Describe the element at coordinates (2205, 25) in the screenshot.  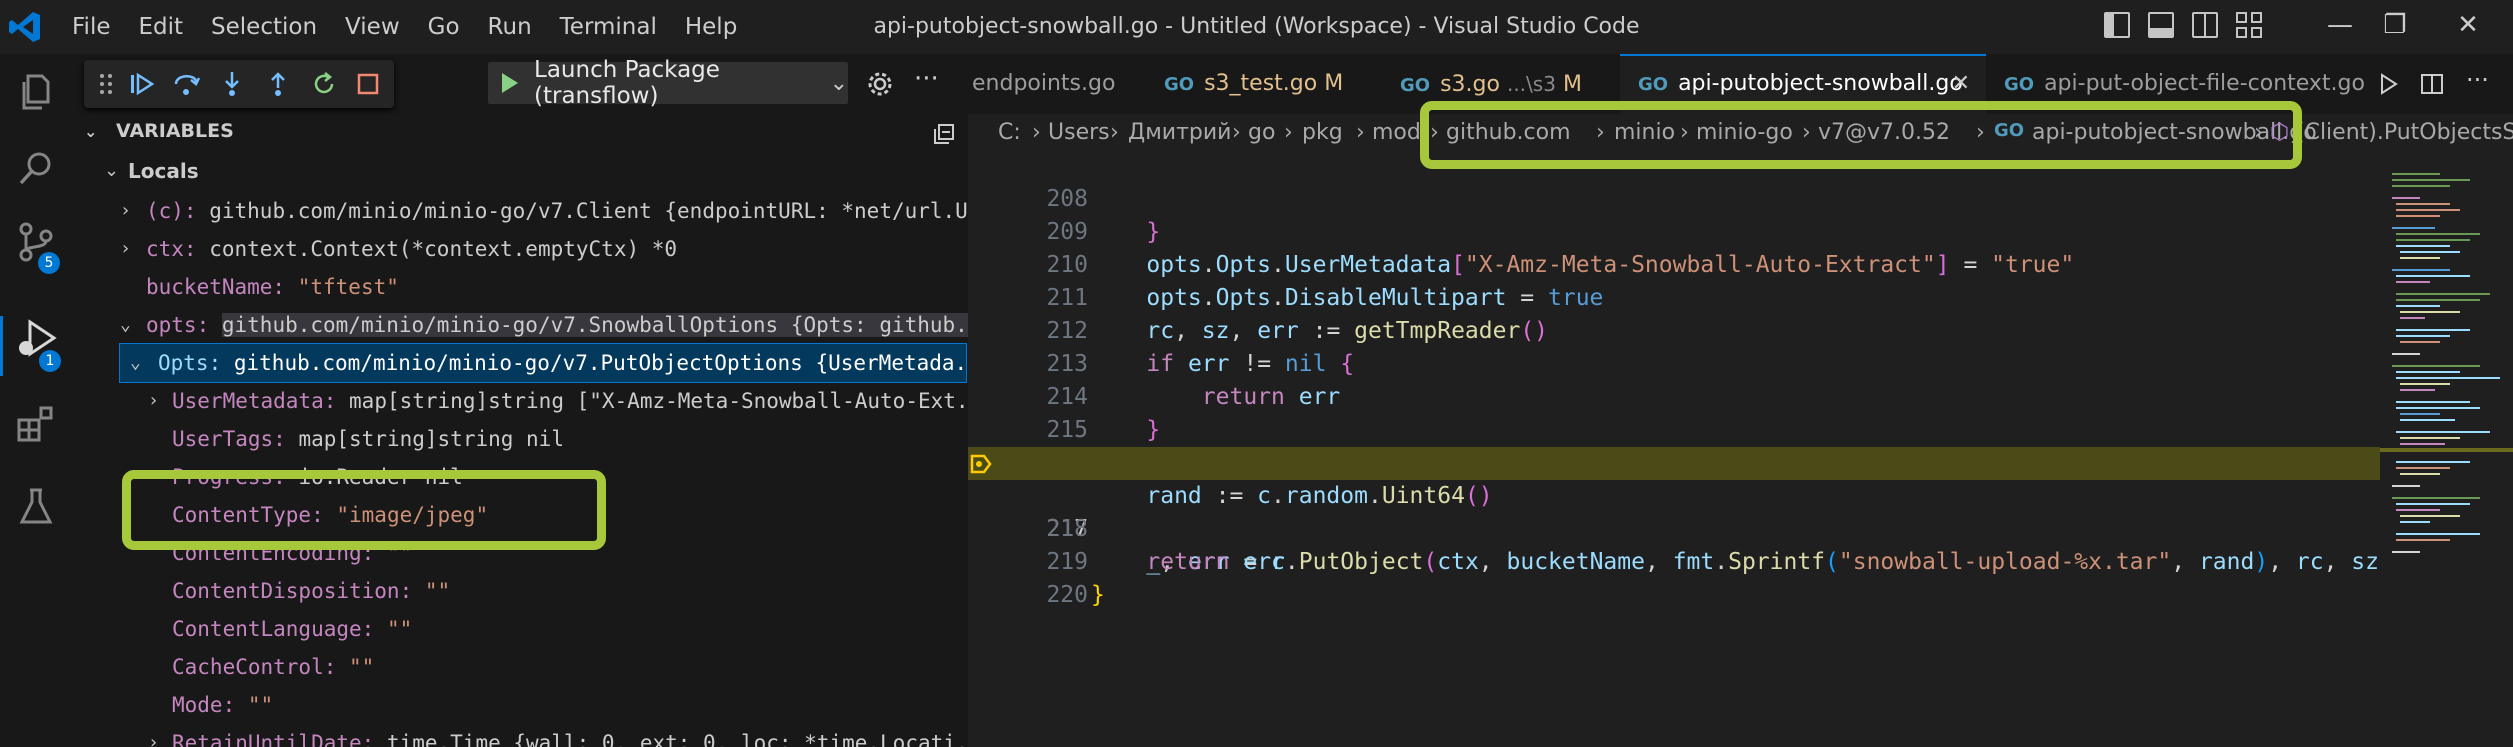
I see `toggle-secondary-sidebar-icon` at that location.